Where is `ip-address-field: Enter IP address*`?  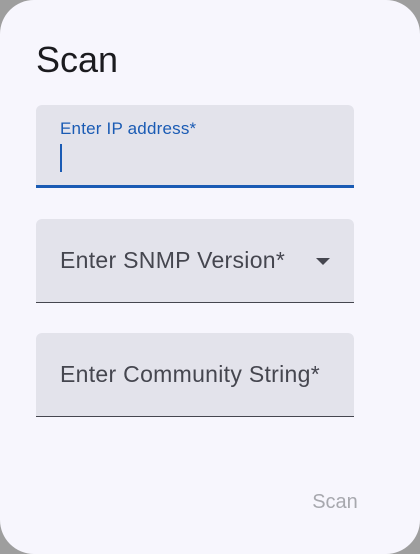
ip-address-field: Enter IP address* is located at coordinates (195, 146).